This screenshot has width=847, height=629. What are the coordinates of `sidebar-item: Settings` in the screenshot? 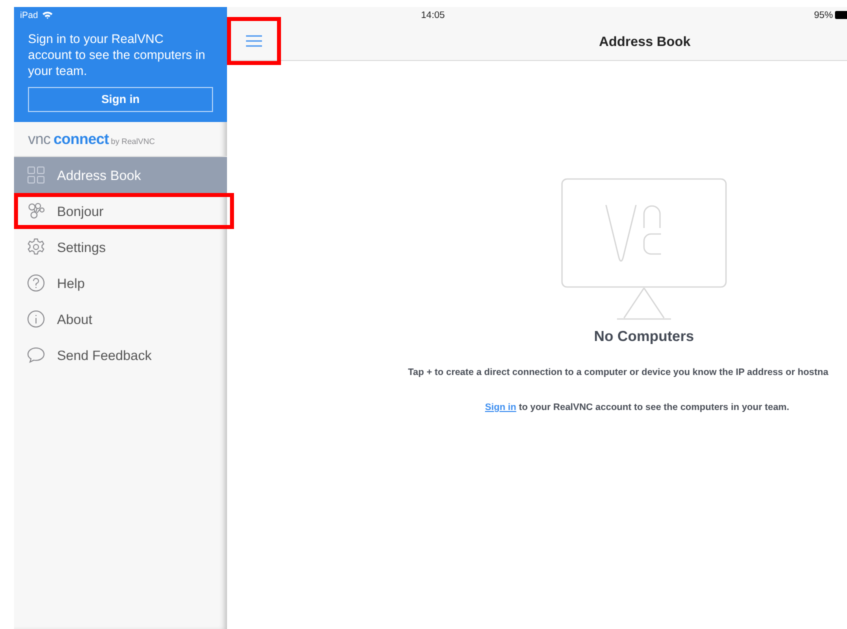 It's located at (120, 247).